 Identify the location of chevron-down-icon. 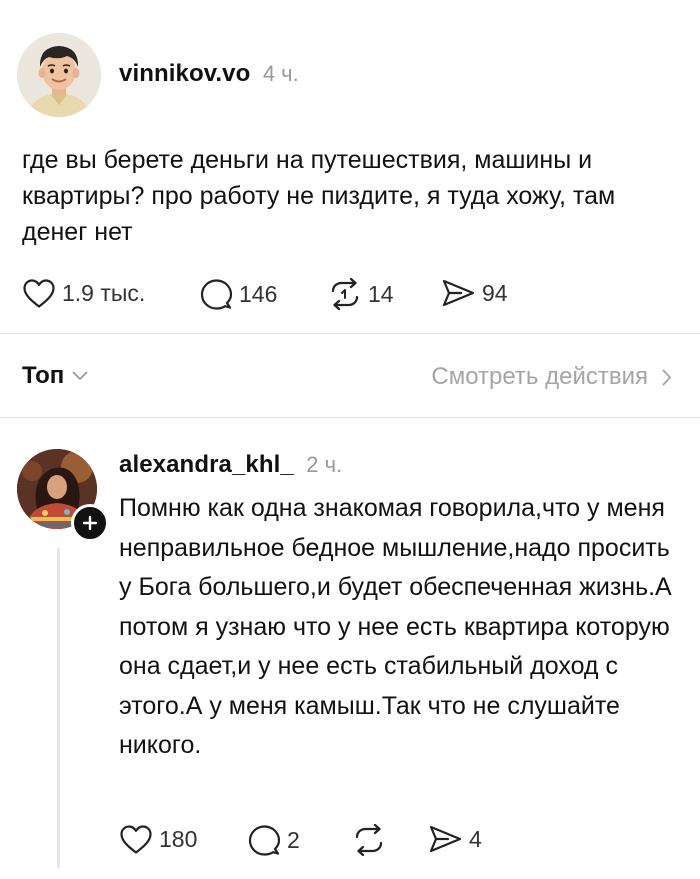
(80, 375).